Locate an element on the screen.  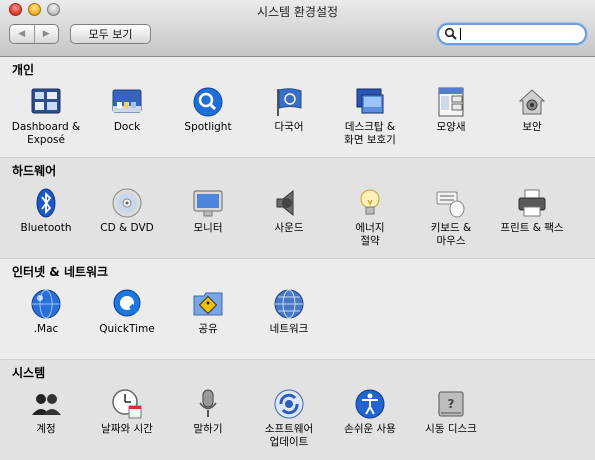
magnifier-icon is located at coordinates (450, 33).